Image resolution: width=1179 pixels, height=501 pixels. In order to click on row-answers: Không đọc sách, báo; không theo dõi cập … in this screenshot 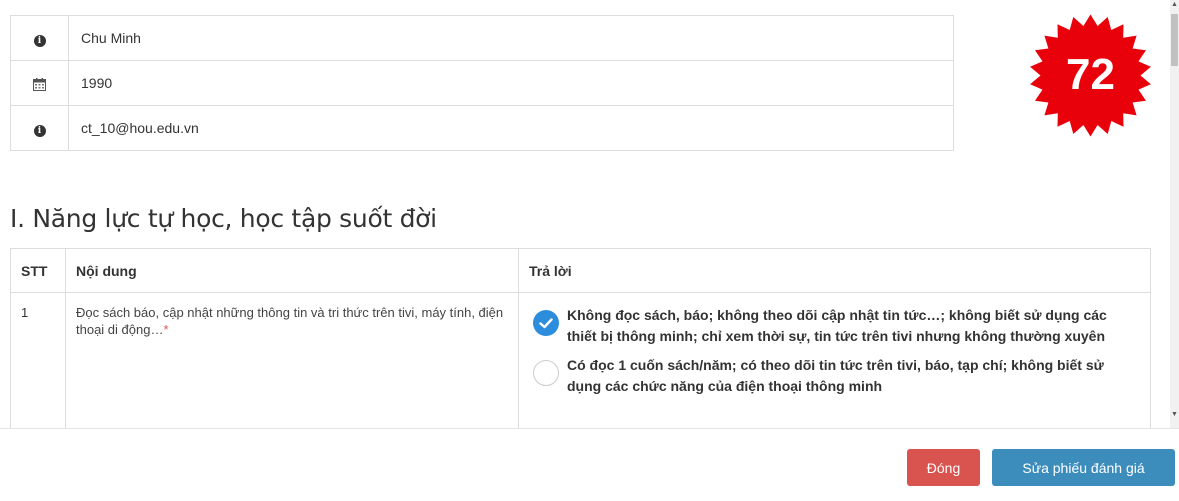, I will do `click(834, 360)`.